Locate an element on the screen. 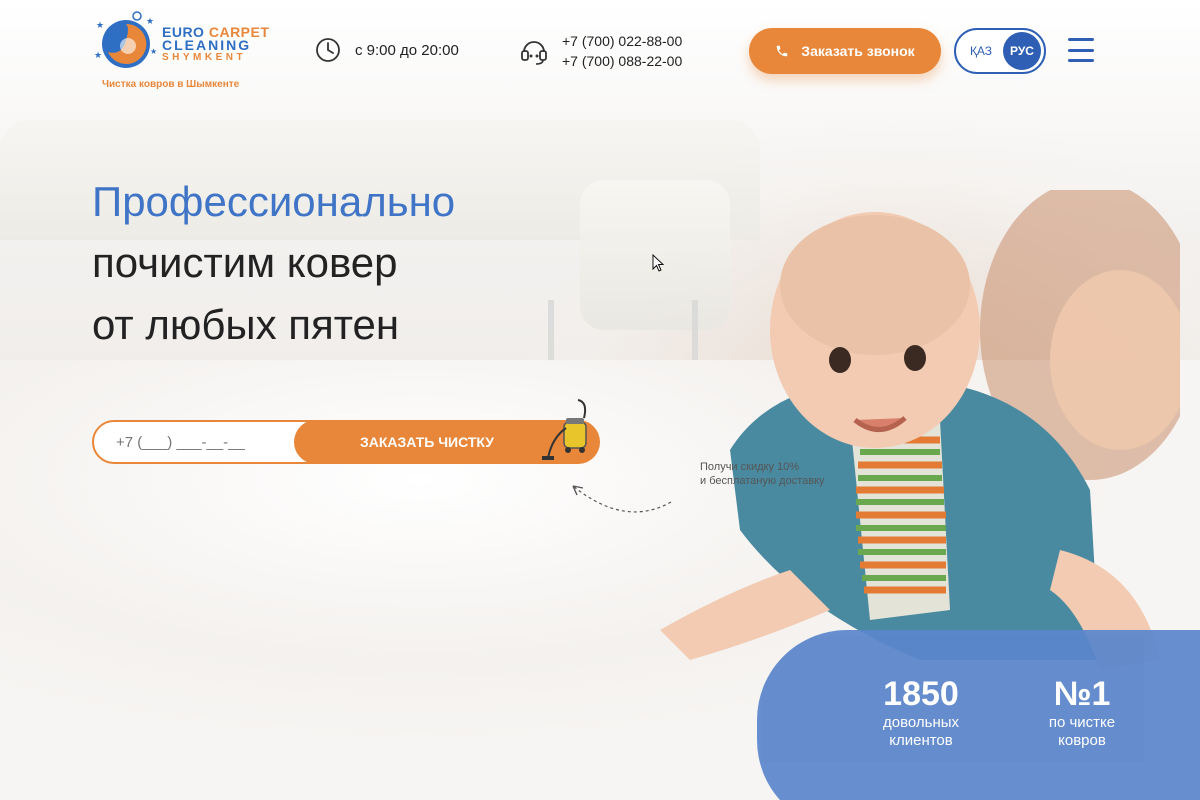  phone-link-2: +7 (700) 088-22-00 is located at coordinates (622, 61).